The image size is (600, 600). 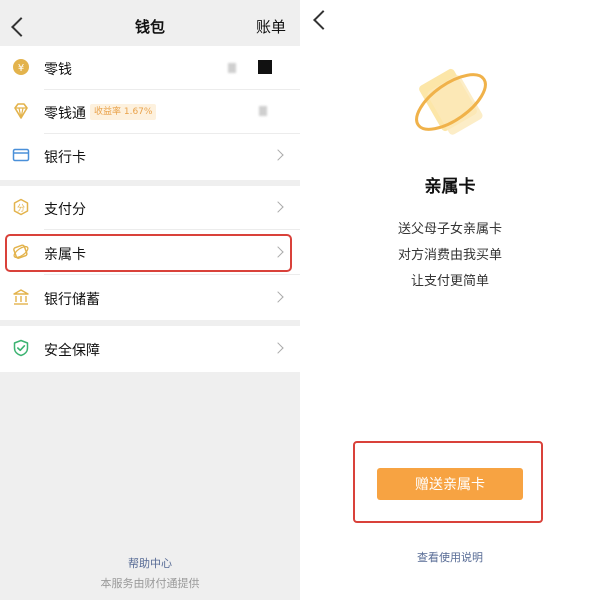 What do you see at coordinates (148, 253) in the screenshot?
I see `family-card-highlight` at bounding box center [148, 253].